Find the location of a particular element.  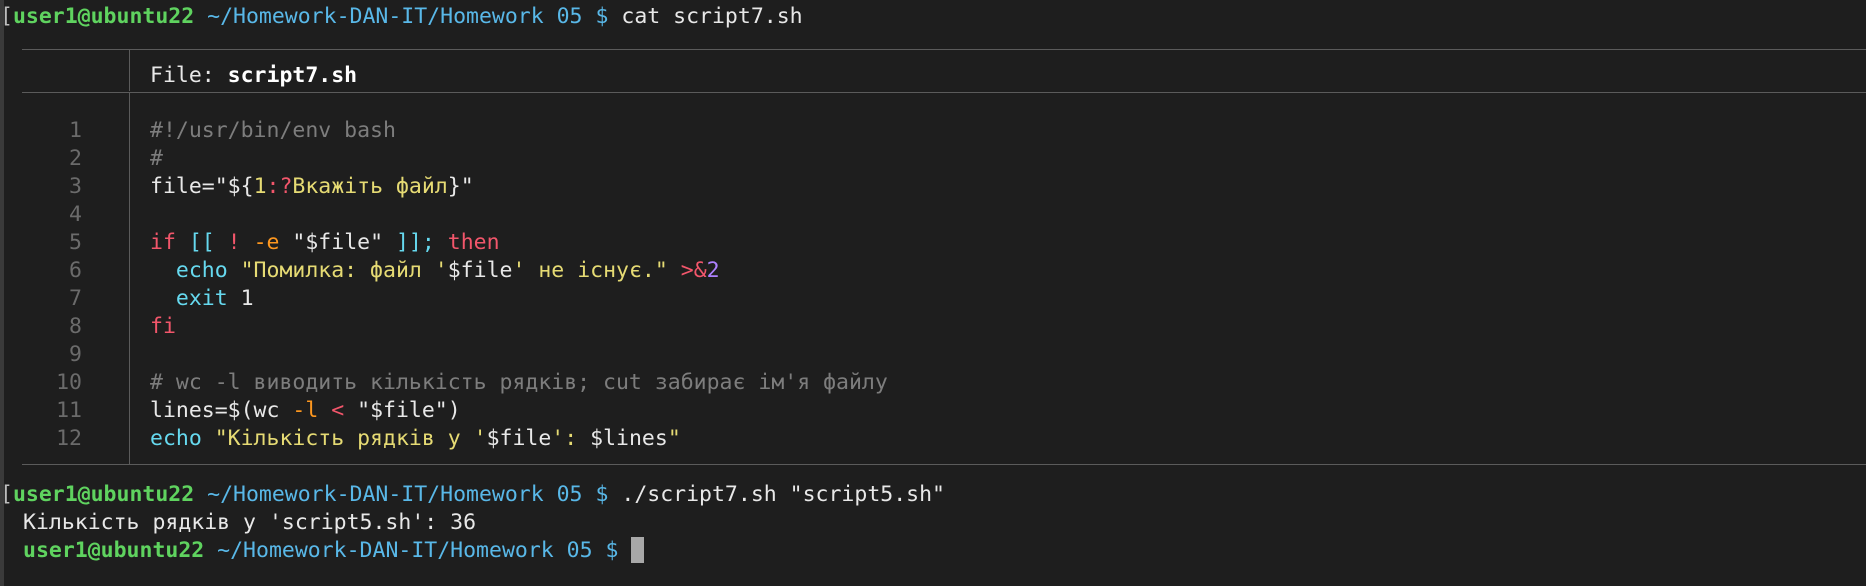

line-number: 5 is located at coordinates (75, 242).